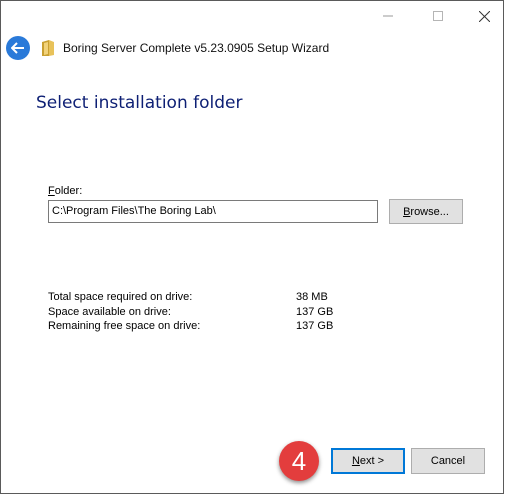 The image size is (506, 496). Describe the element at coordinates (120, 297) in the screenshot. I see `space-required-label: Total space required on drive:` at that location.